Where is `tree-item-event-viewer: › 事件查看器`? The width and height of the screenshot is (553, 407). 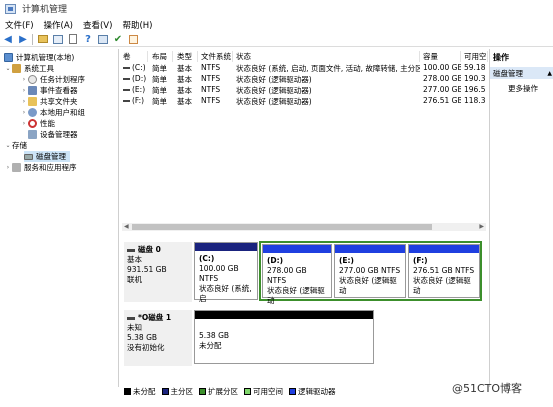 tree-item-event-viewer: › 事件查看器 is located at coordinates (49, 90).